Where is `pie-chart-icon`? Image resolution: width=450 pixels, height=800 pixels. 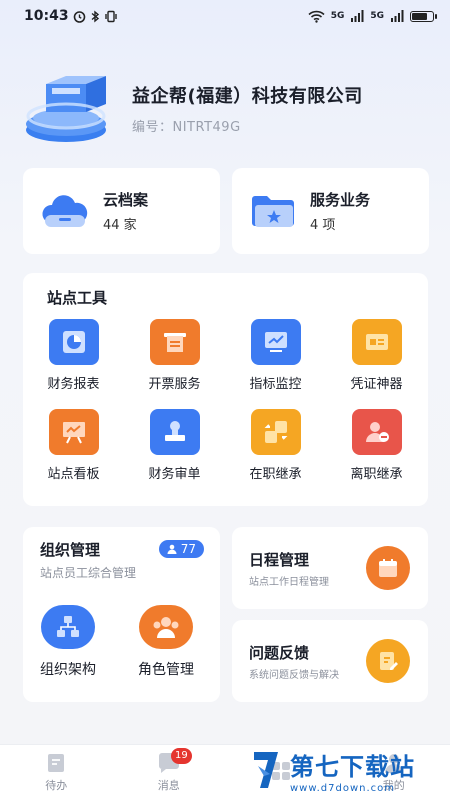
pie-chart-icon is located at coordinates (73, 342).